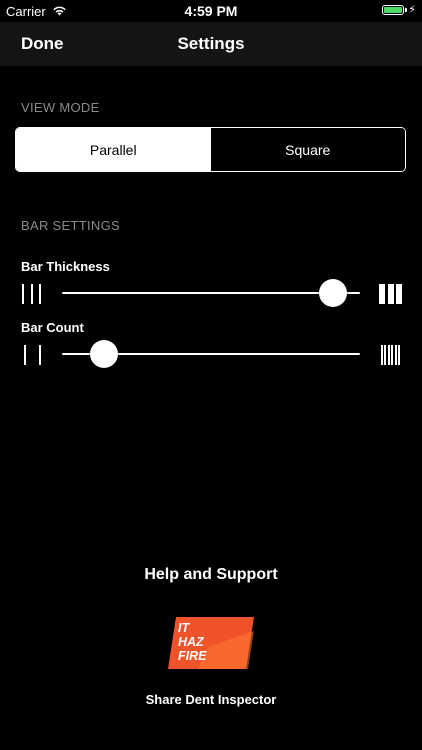 The width and height of the screenshot is (422, 750). I want to click on status-bar: Carrier 4:59 PM ⚡, so click(211, 11).